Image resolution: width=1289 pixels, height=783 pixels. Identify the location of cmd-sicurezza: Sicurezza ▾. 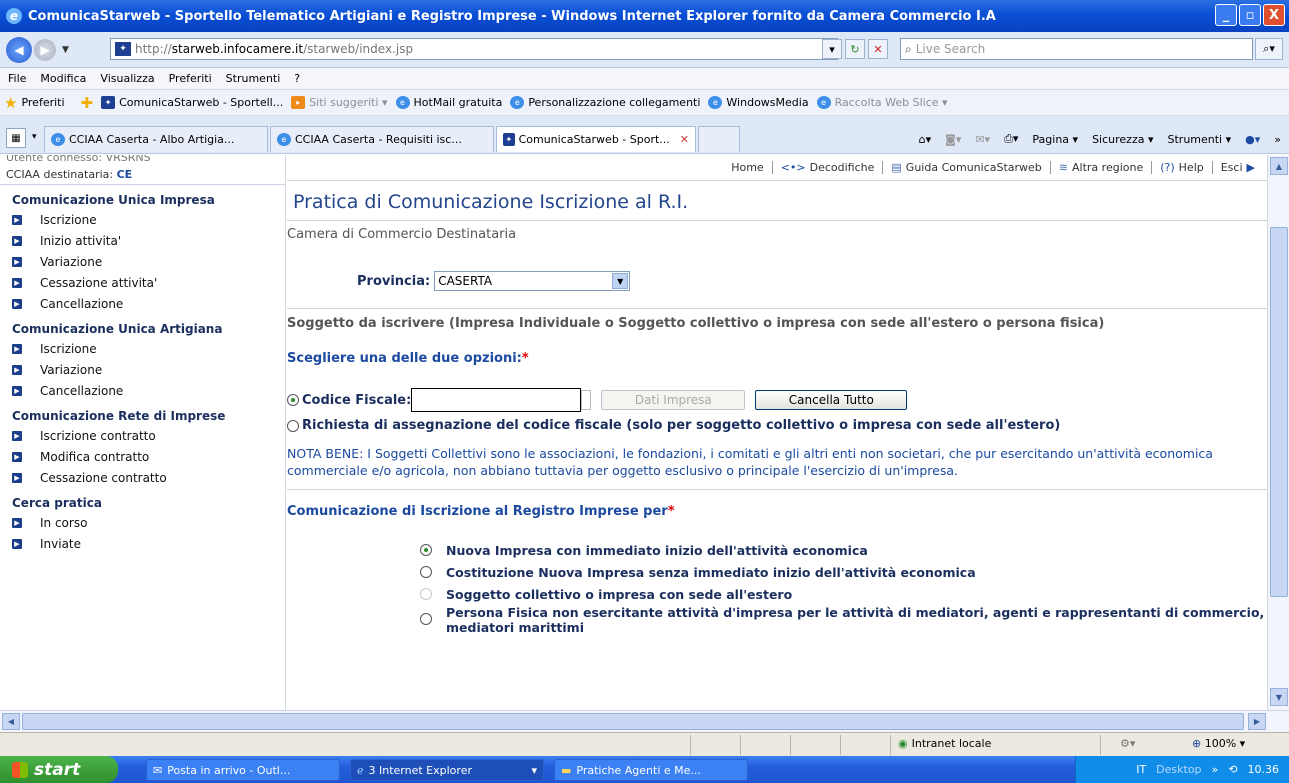
(1122, 139).